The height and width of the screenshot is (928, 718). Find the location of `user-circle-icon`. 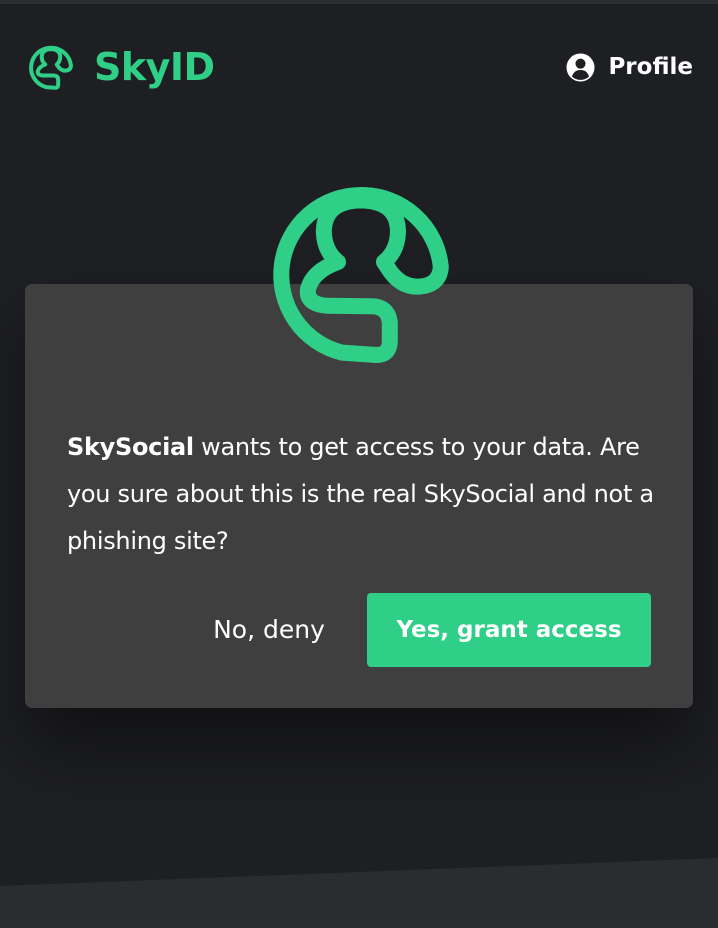

user-circle-icon is located at coordinates (580, 67).